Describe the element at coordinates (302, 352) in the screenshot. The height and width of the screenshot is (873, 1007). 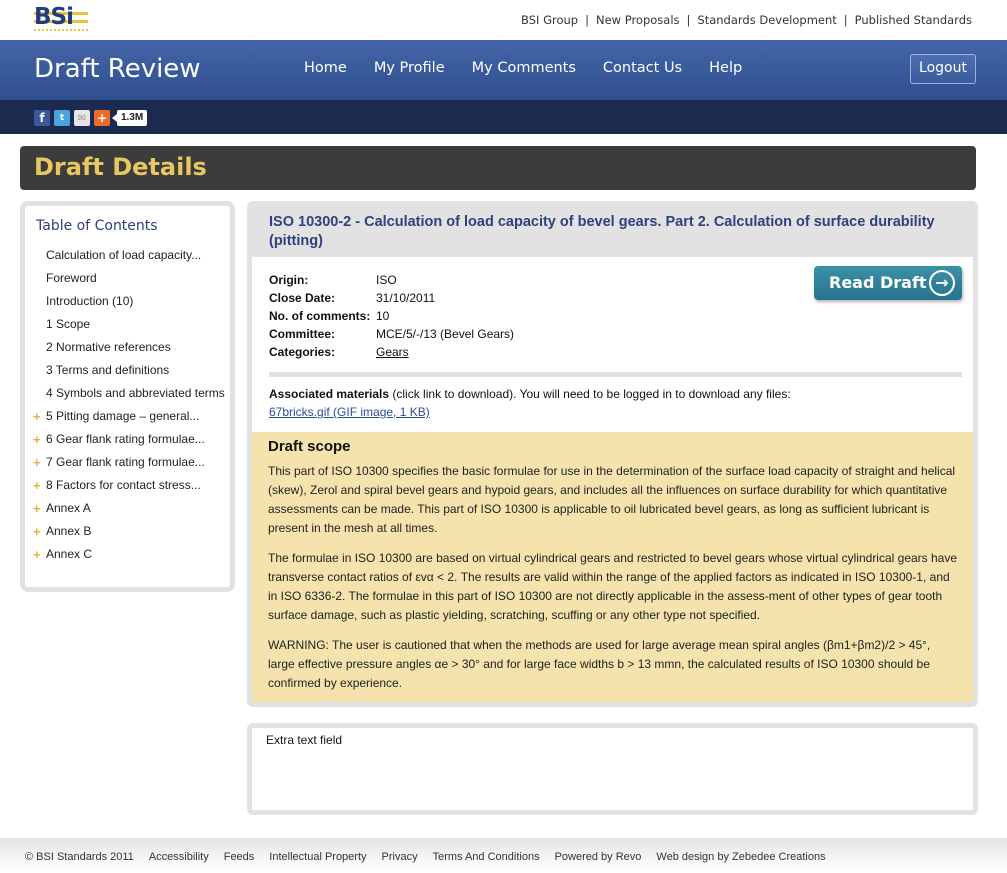
I see `meta-key: Categories:` at that location.